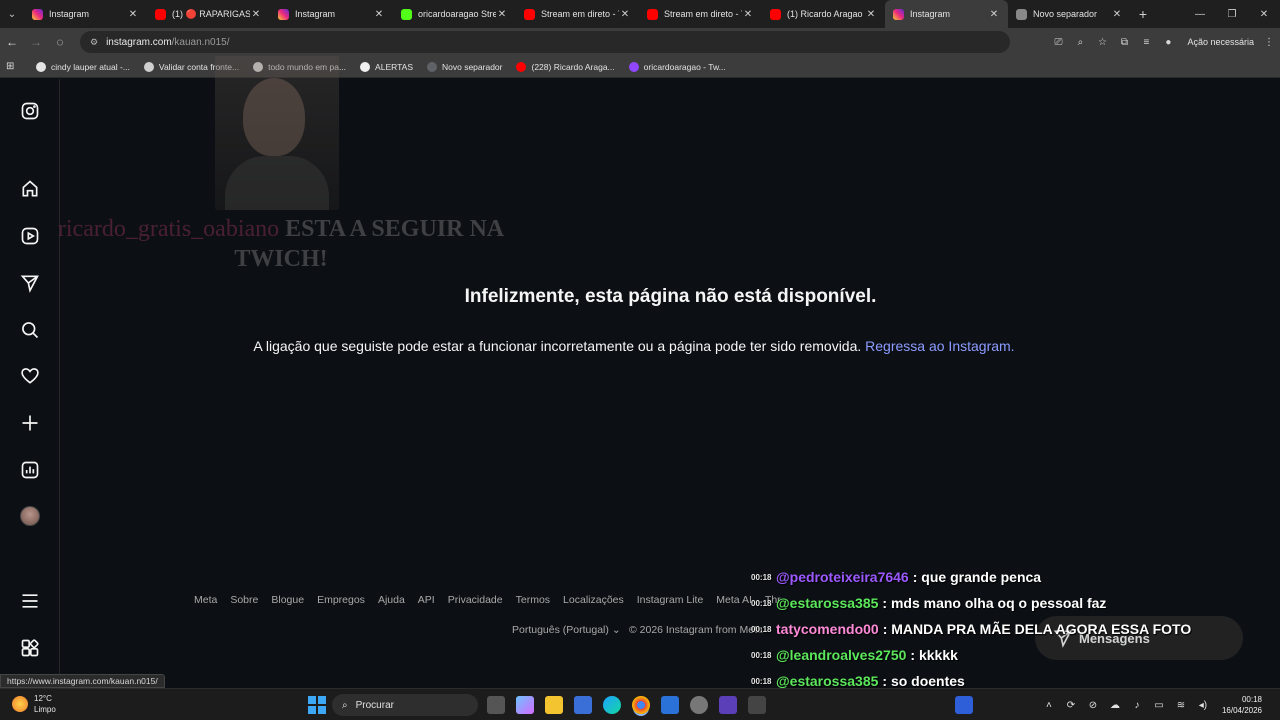  Describe the element at coordinates (30, 236) in the screenshot. I see `reels-icon` at that location.